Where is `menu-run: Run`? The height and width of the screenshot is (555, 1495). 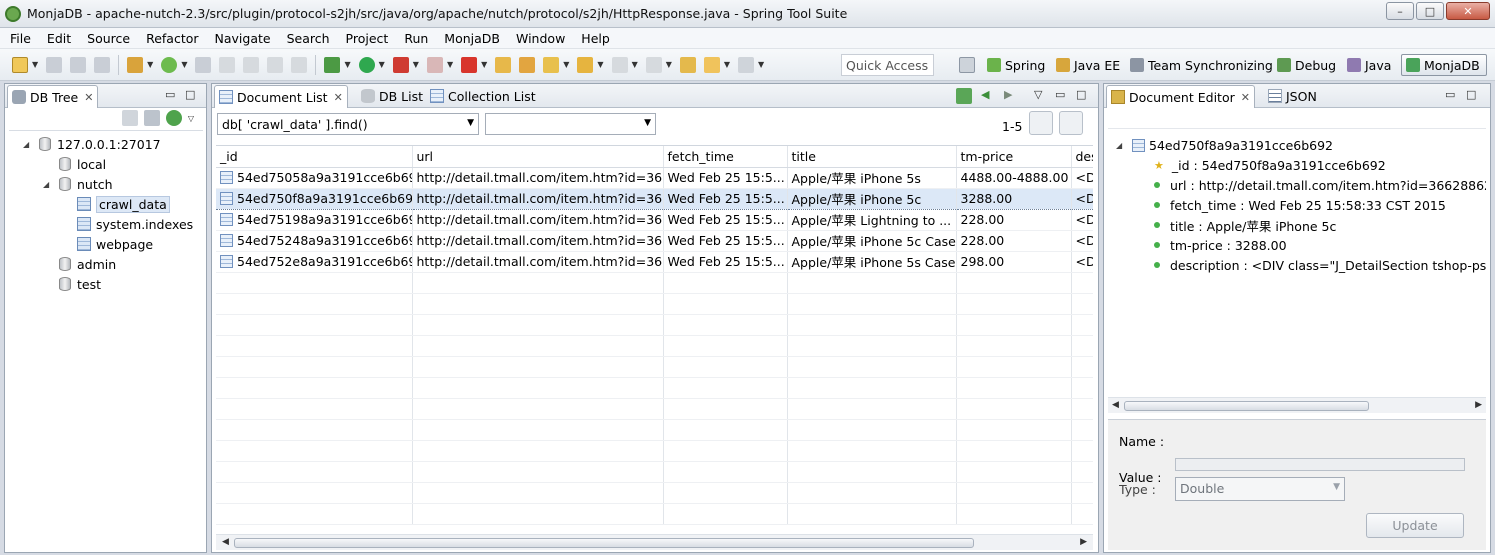
menu-run: Run is located at coordinates (414, 38).